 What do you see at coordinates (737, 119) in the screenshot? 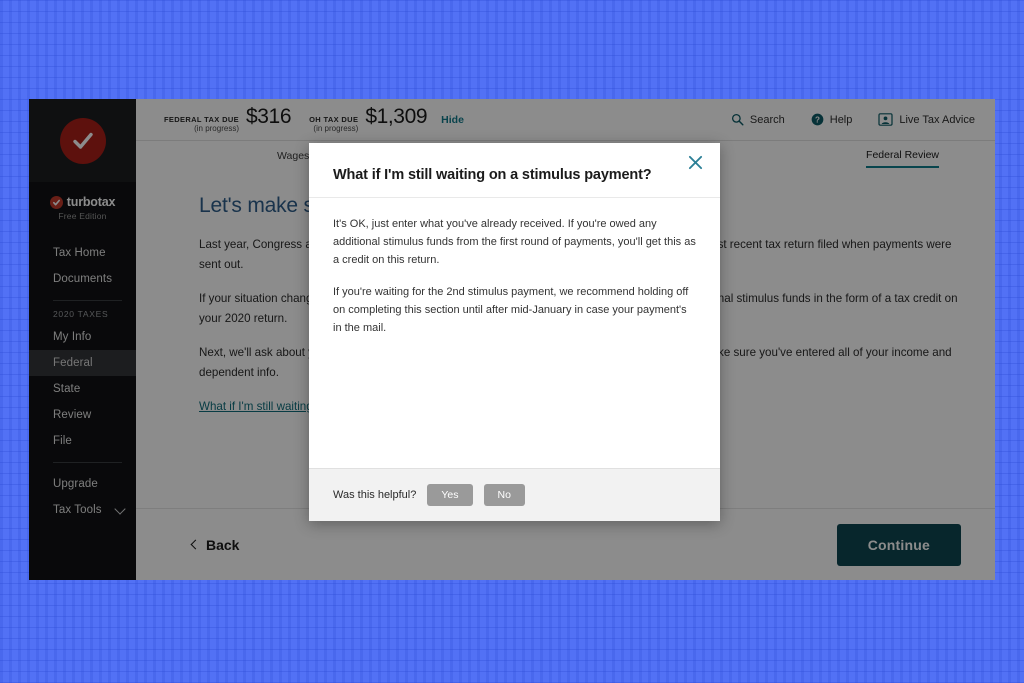
I see `search-icon` at bounding box center [737, 119].